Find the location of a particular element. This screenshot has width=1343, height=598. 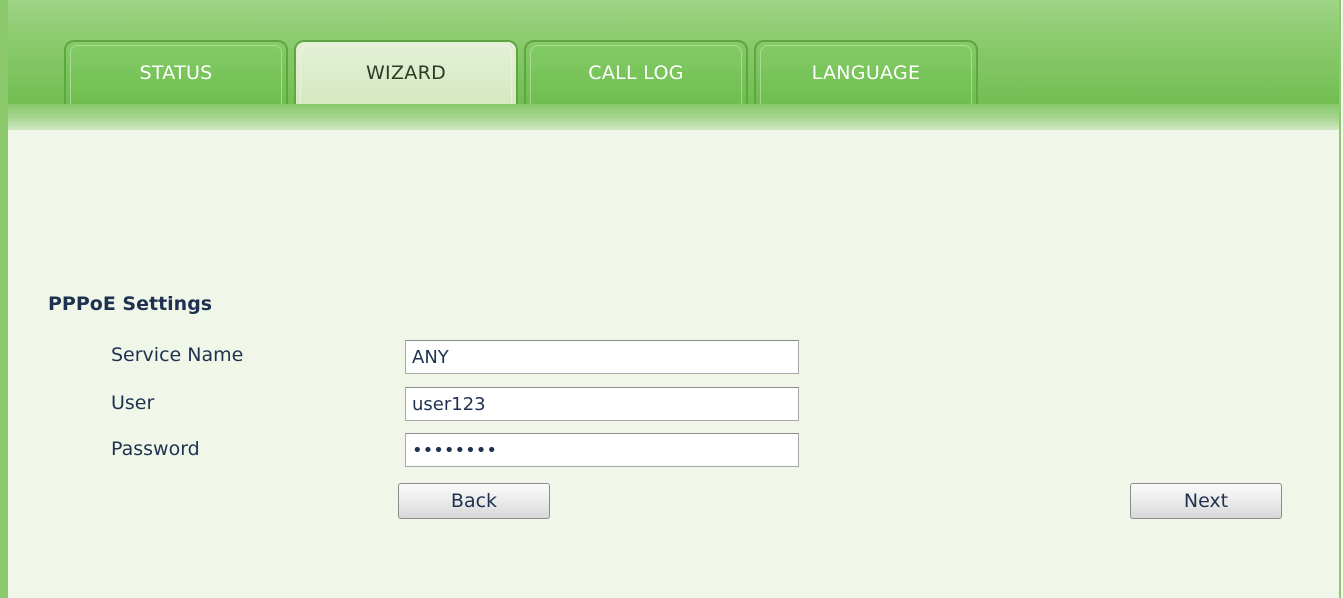

tab-status: STATUS is located at coordinates (176, 72).